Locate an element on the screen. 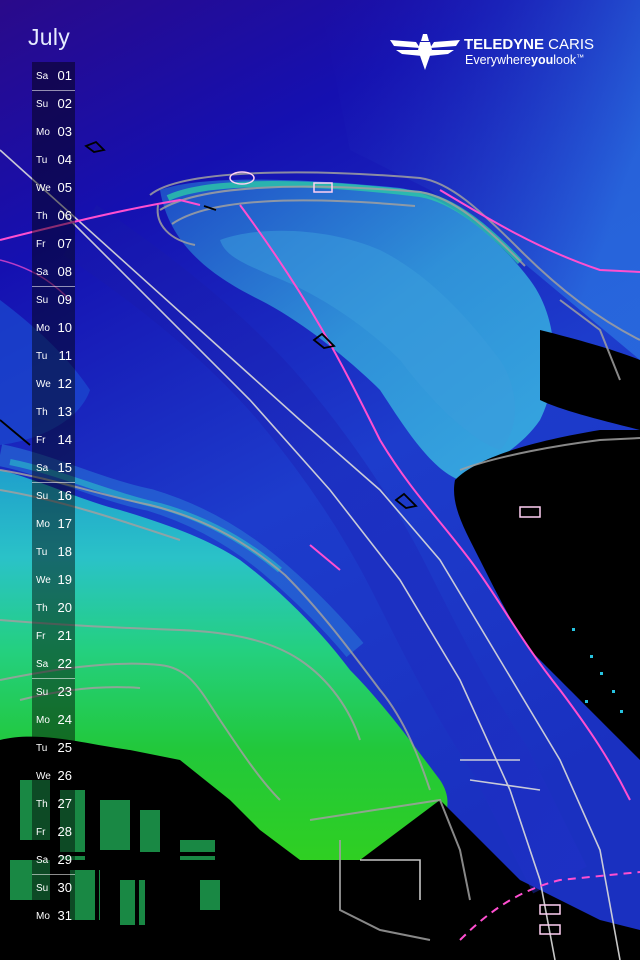 This screenshot has width=640, height=960. day-number: 28 is located at coordinates (64, 831).